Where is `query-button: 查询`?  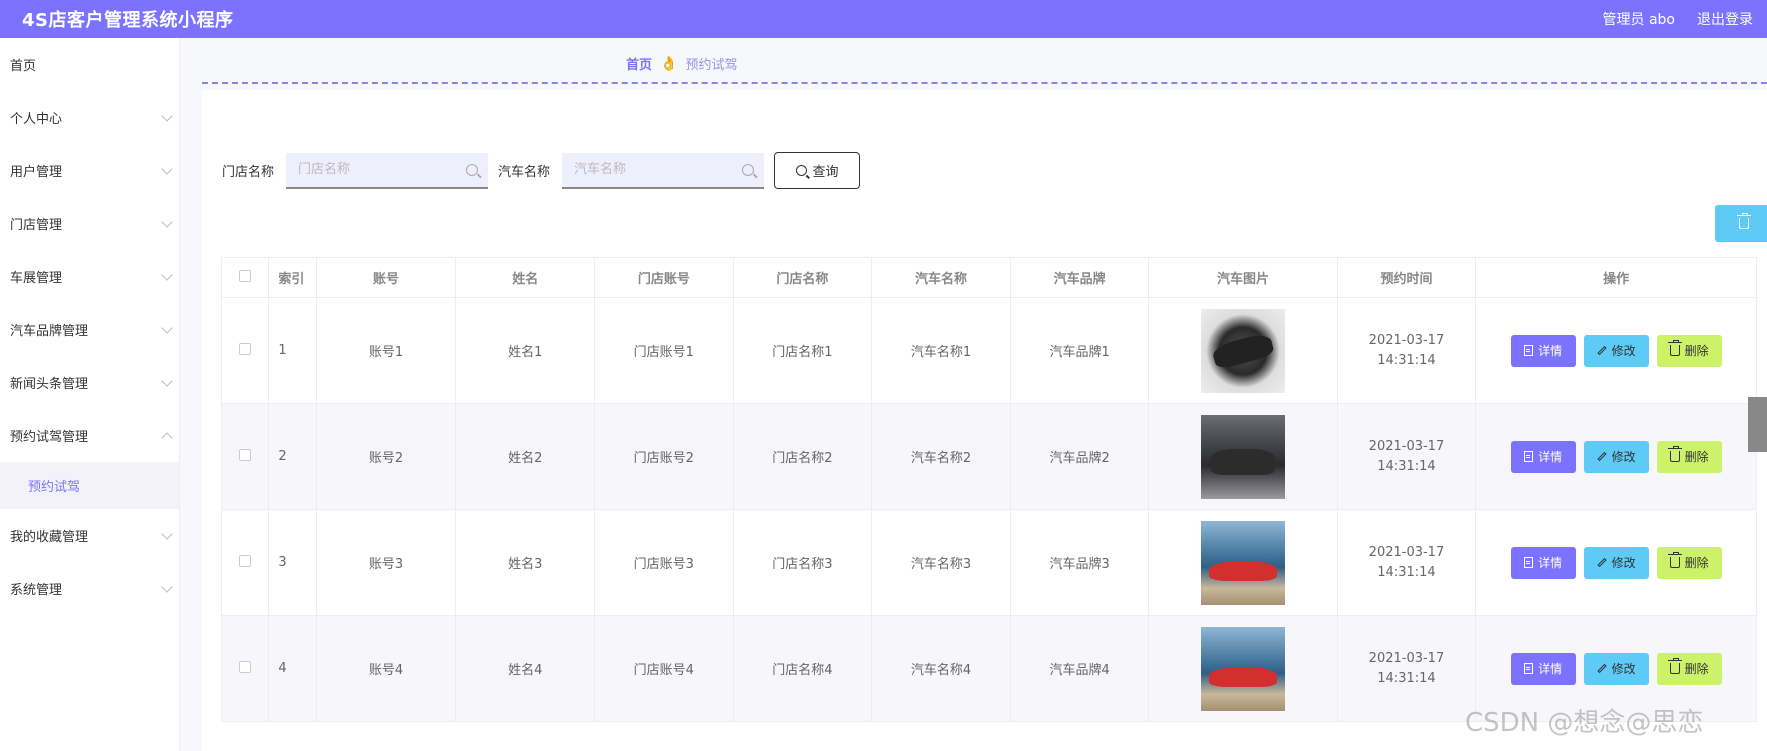 query-button: 查询 is located at coordinates (817, 170).